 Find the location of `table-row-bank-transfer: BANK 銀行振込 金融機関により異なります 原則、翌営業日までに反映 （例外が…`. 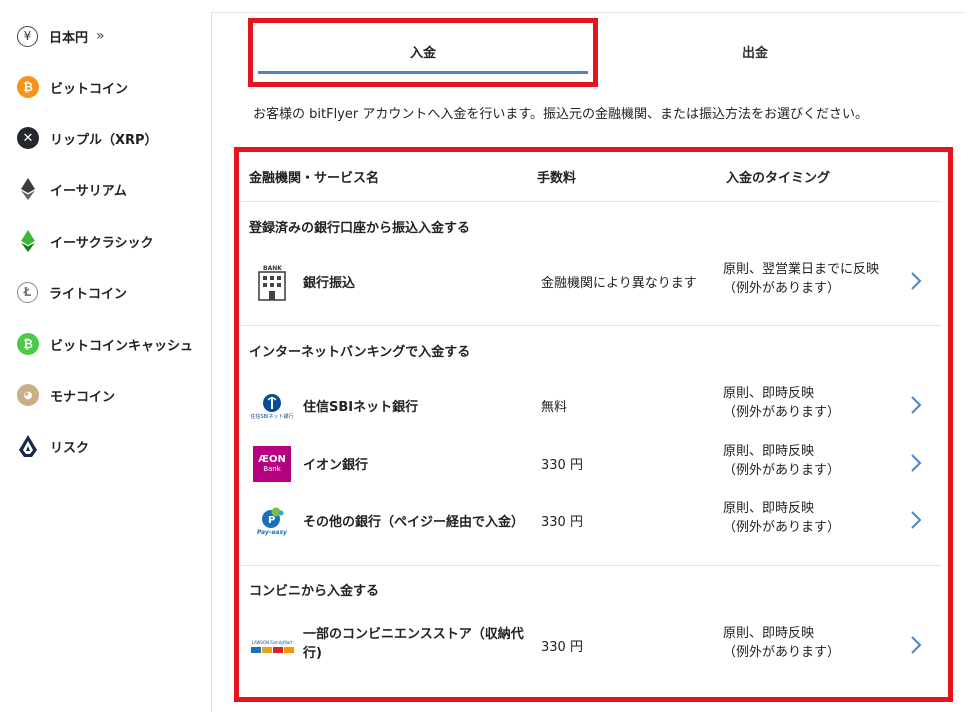

table-row-bank-transfer: BANK 銀行振込 金融機関により異なります 原則、翌営業日までに反映 （例外が… is located at coordinates (591, 281).